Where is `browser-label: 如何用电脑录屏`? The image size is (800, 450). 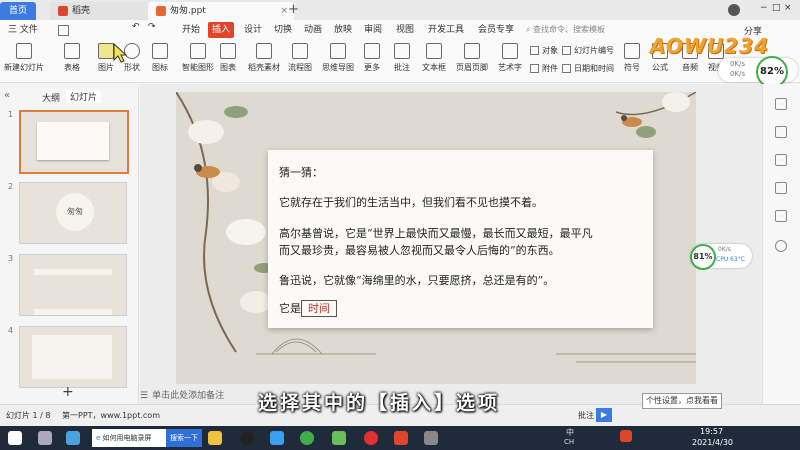 browser-label: 如何用电脑录屏 is located at coordinates (127, 438).